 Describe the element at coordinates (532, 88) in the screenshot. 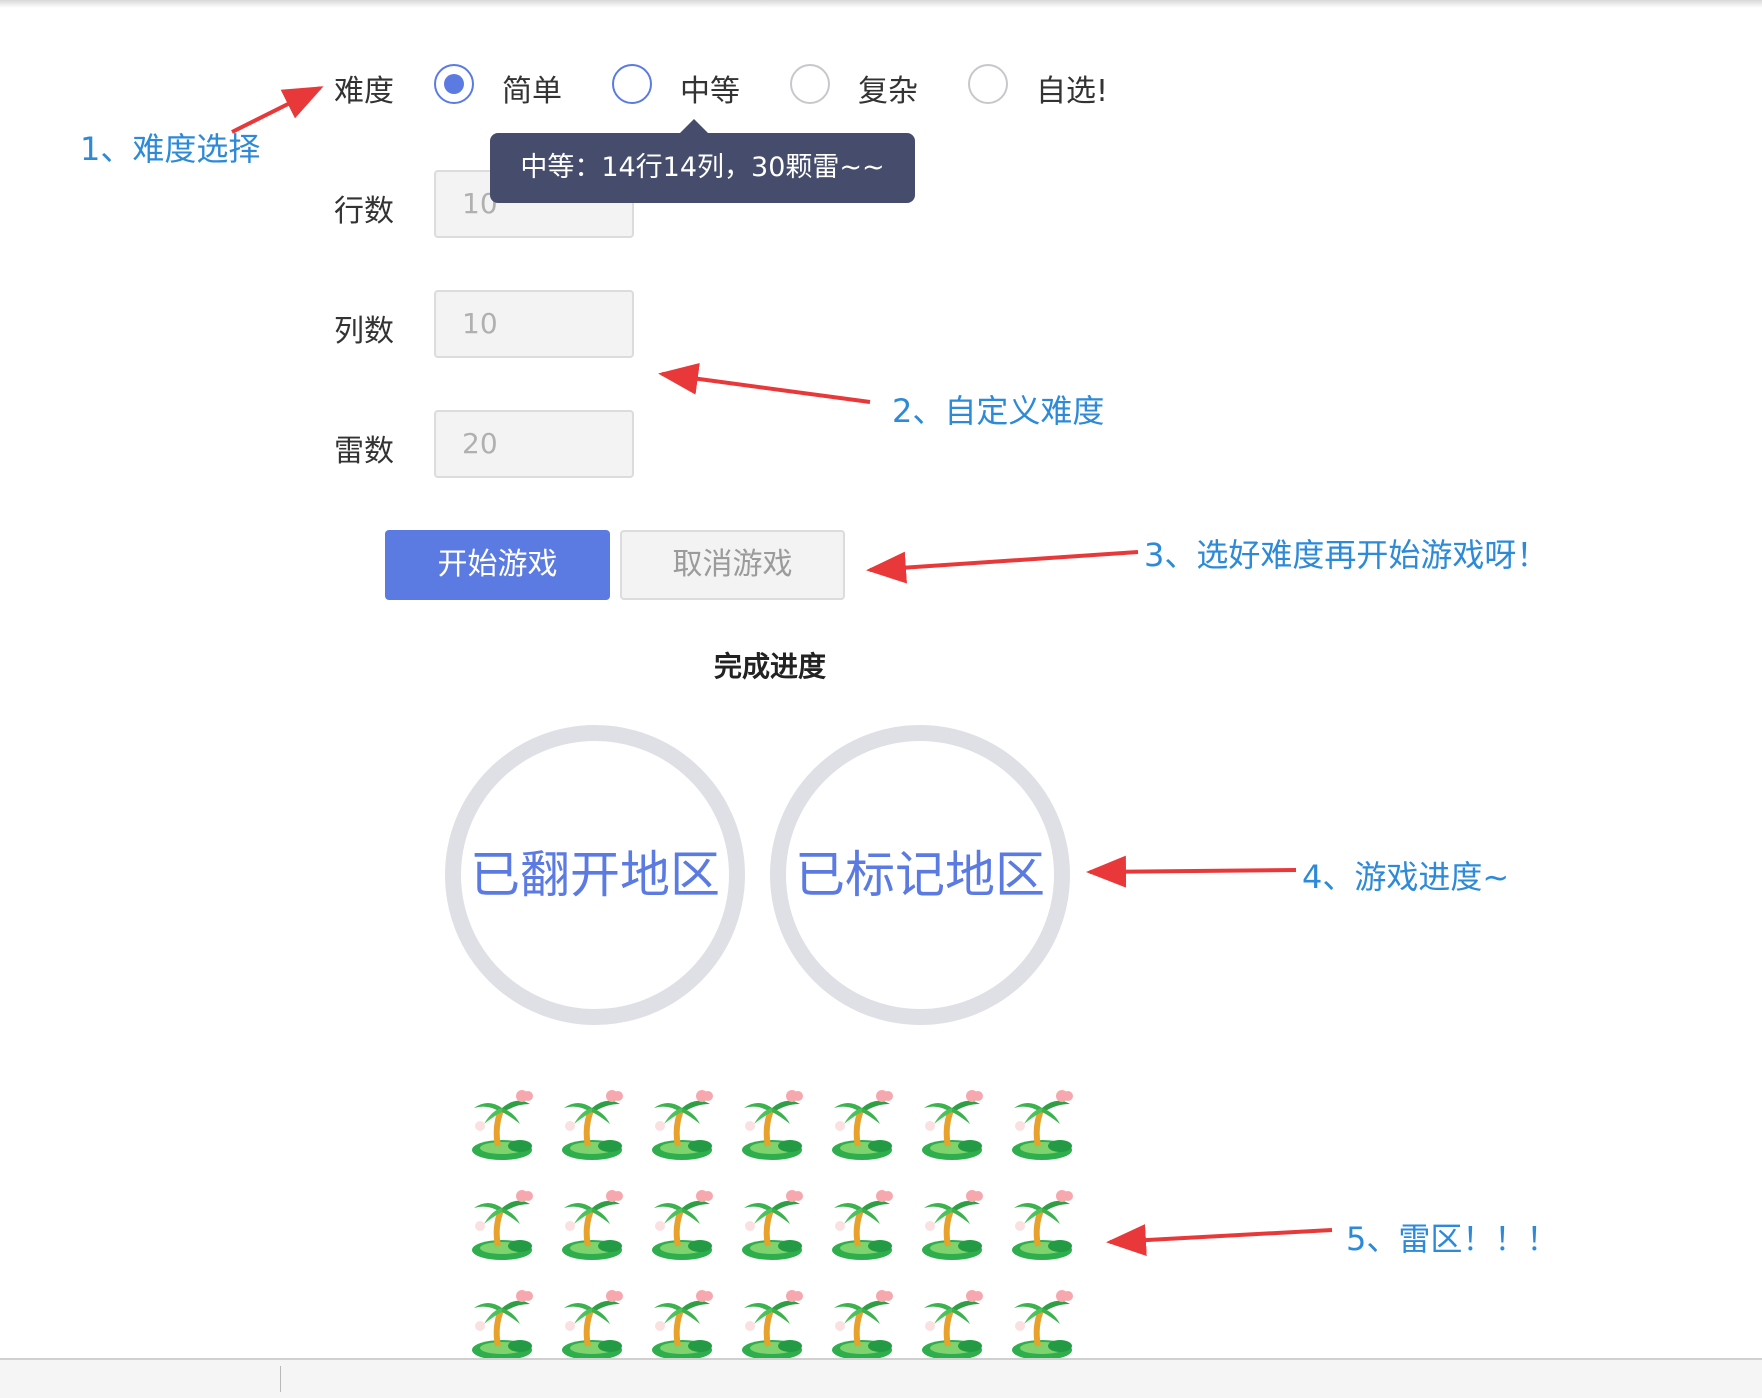

I see `radio-easy-label: 简单` at that location.